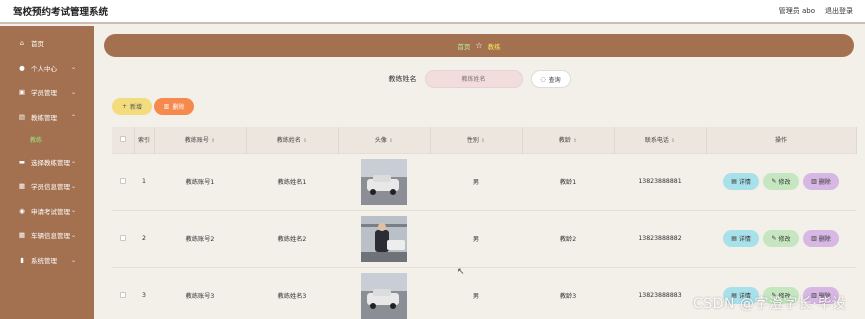 The height and width of the screenshot is (319, 865). What do you see at coordinates (384, 140) in the screenshot?
I see `header-avatar: 头像 ⇕` at bounding box center [384, 140].